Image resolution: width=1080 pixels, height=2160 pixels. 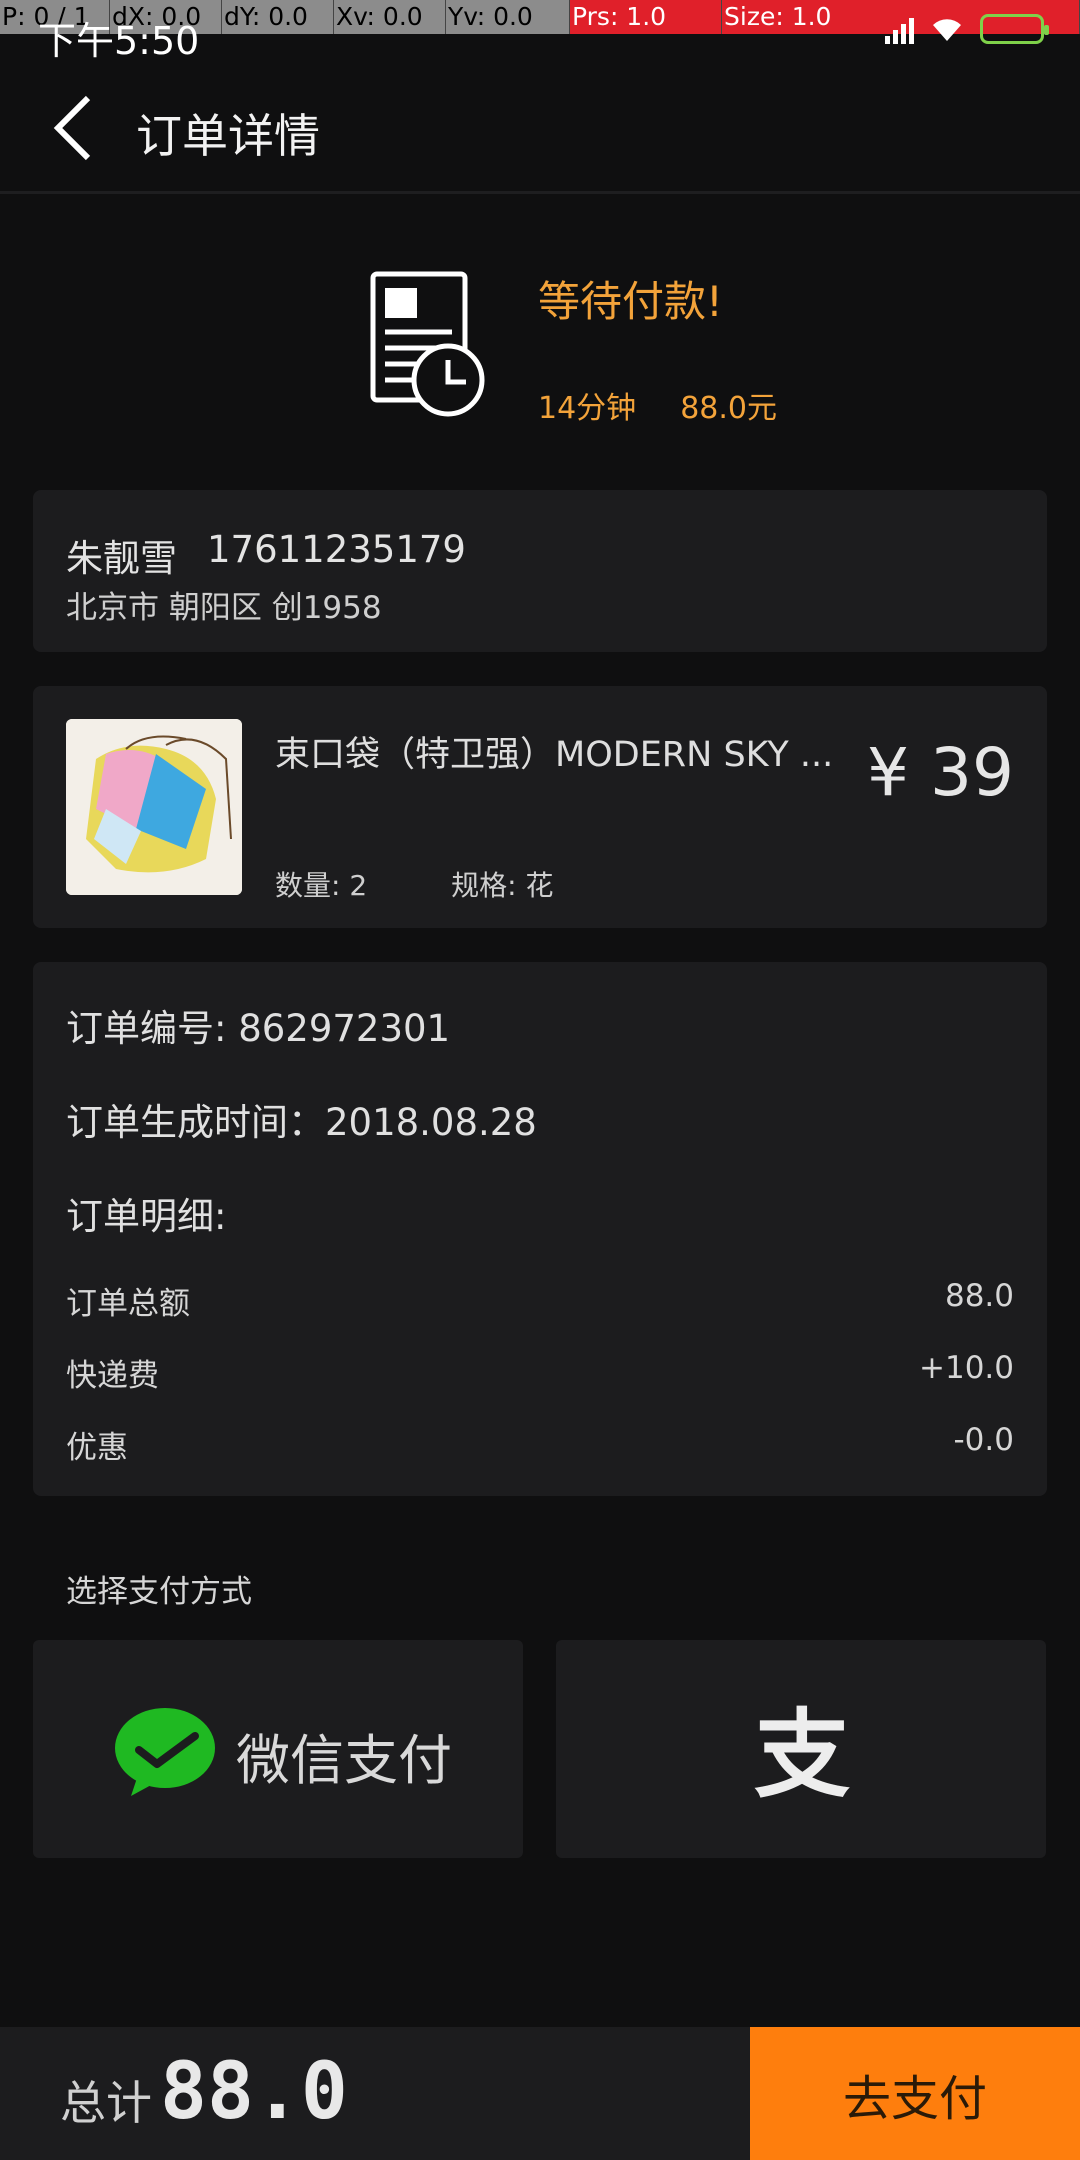 What do you see at coordinates (224, 608) in the screenshot?
I see `recipient-address: 北京市 朝阳区 创1958` at bounding box center [224, 608].